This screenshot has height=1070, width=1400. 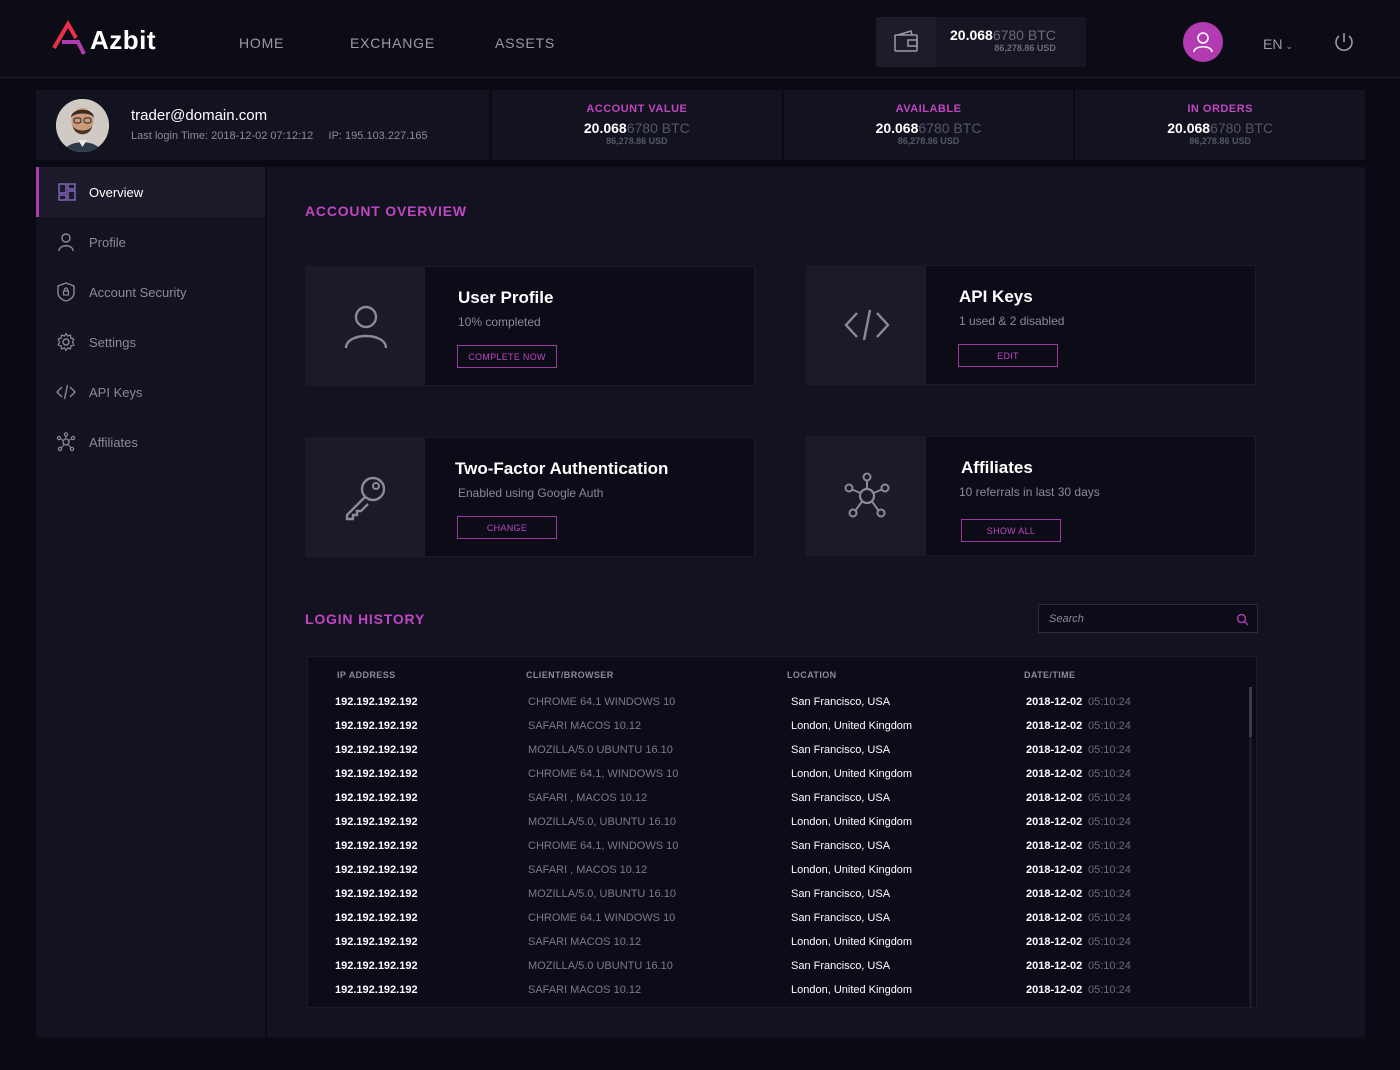 I want to click on wallet-icon, so click(x=906, y=42).